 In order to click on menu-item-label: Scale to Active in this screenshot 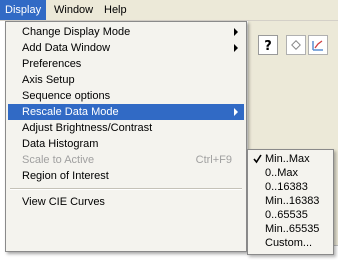, I will do `click(58, 160)`.